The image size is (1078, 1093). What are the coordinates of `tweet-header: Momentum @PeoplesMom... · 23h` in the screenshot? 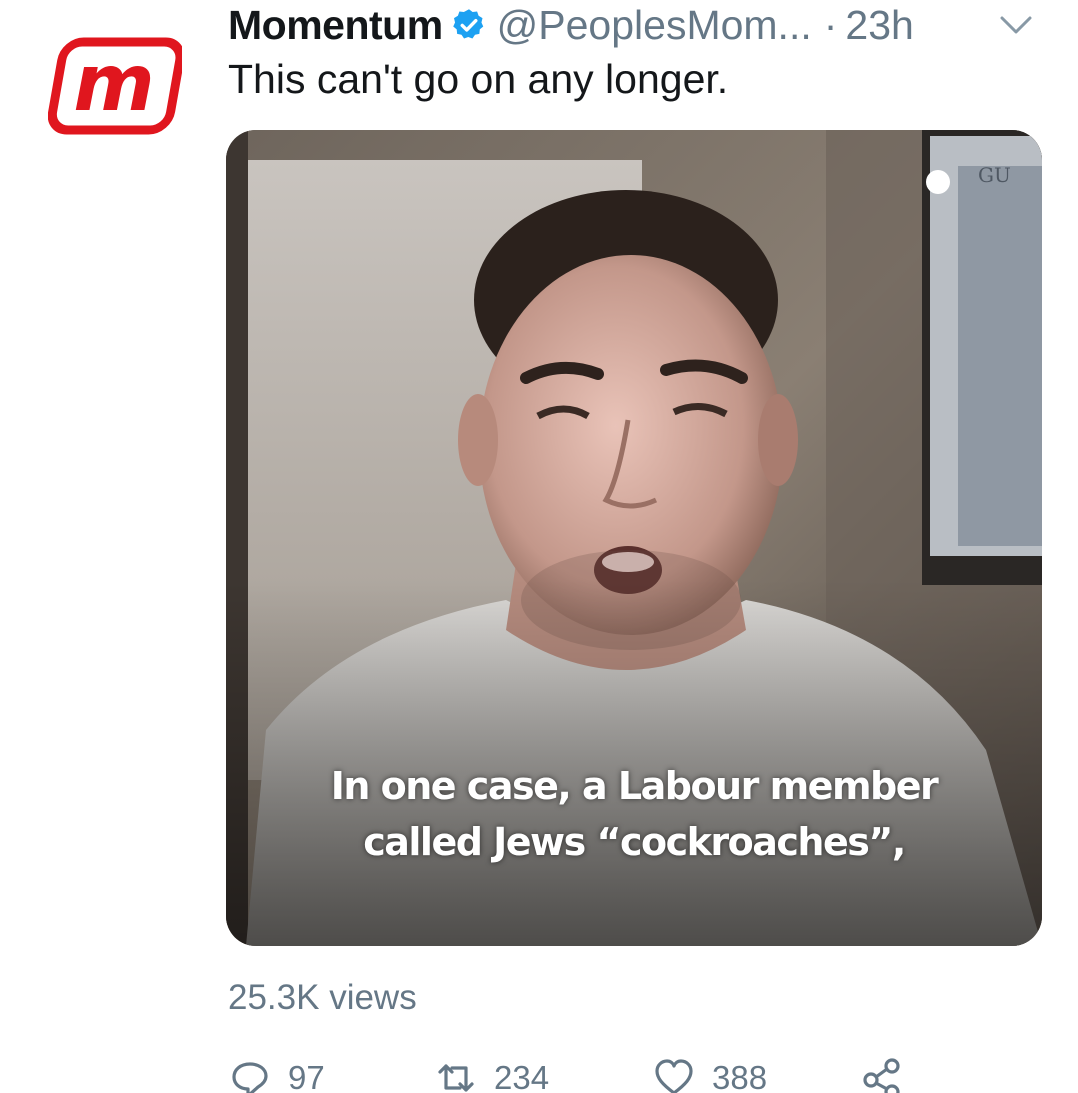 It's located at (571, 25).